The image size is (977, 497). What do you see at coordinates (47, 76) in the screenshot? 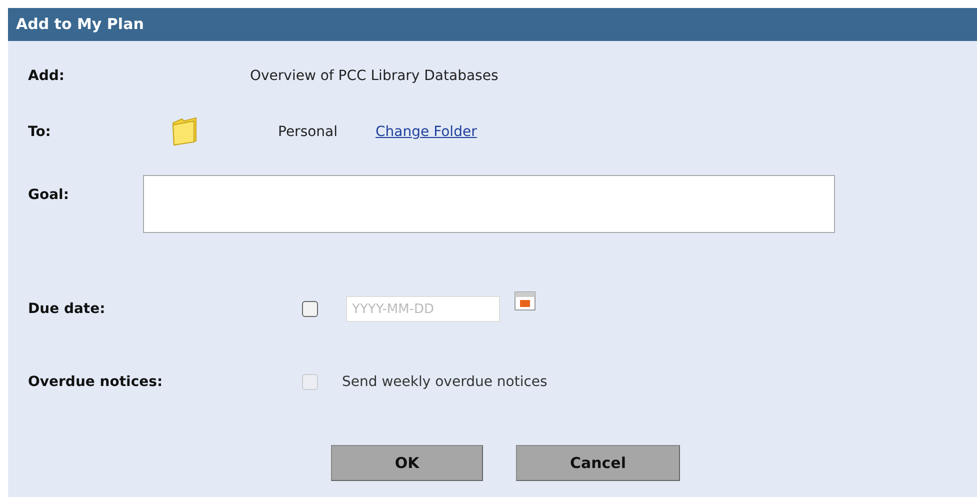
I see `field-label: Add:` at bounding box center [47, 76].